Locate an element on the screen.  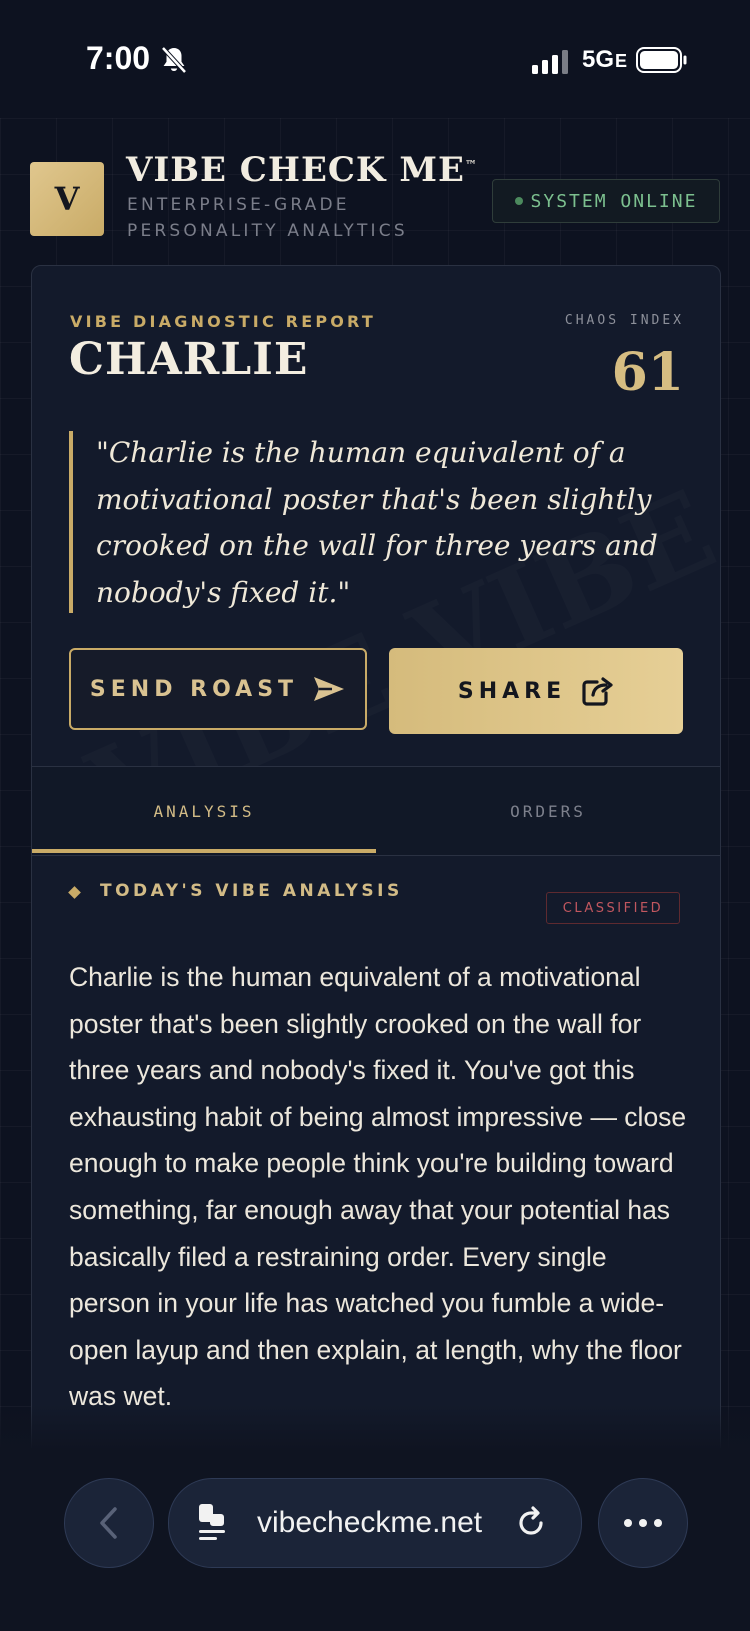
diamond-icon is located at coordinates (74, 892).